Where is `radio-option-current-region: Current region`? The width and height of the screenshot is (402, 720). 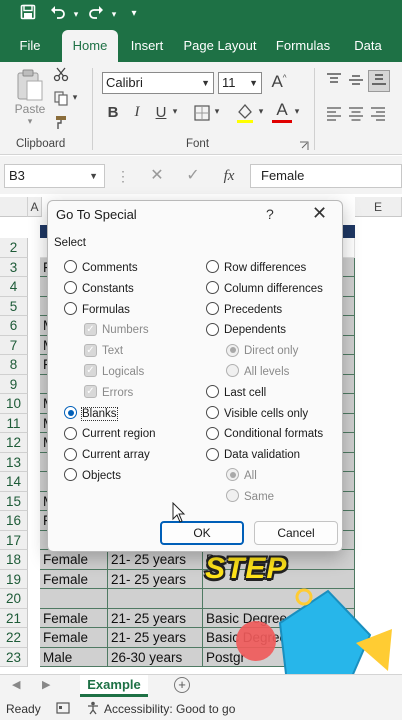 radio-option-current-region: Current region is located at coordinates (110, 434).